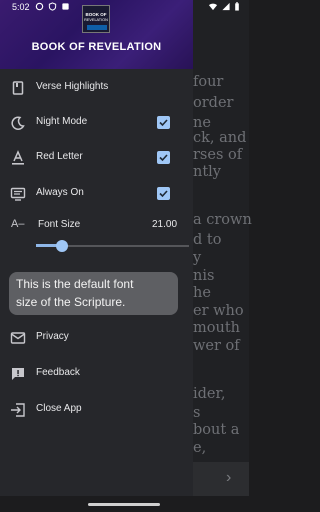 Image resolution: width=320 pixels, height=512 pixels. I want to click on battery-icon, so click(237, 6).